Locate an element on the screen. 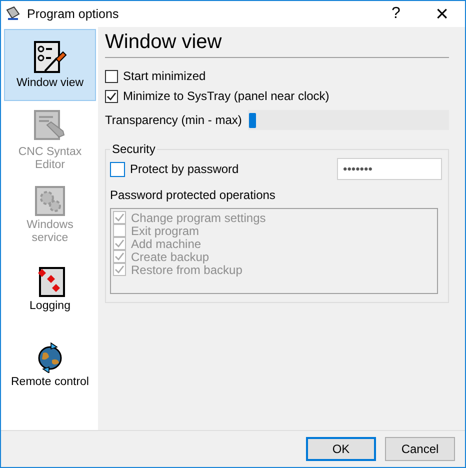  dialog-button: OK is located at coordinates (341, 449).